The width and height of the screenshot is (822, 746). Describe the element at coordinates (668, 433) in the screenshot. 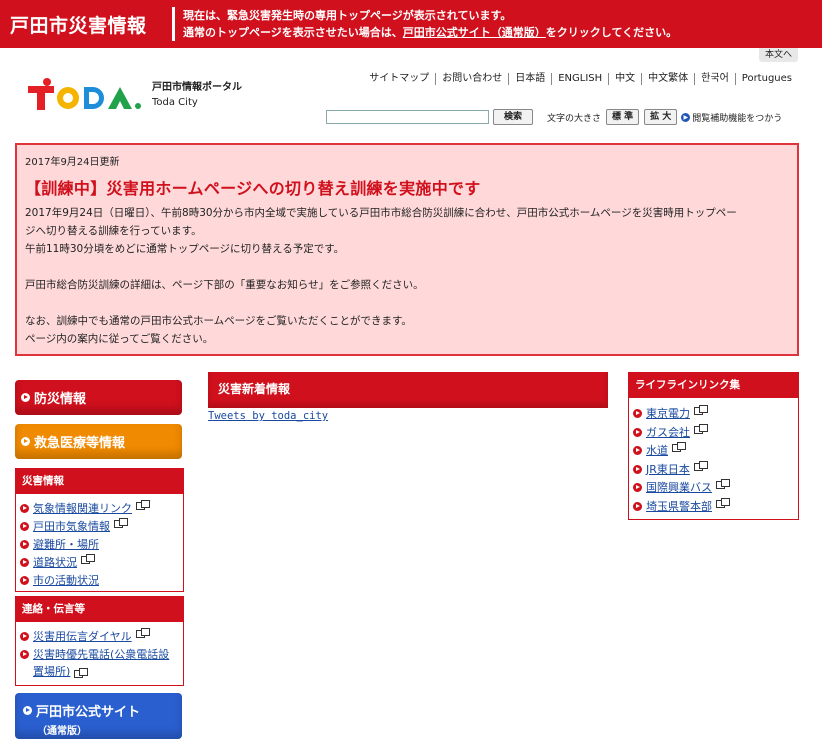

I see `gas-company-link: ガス会社` at that location.